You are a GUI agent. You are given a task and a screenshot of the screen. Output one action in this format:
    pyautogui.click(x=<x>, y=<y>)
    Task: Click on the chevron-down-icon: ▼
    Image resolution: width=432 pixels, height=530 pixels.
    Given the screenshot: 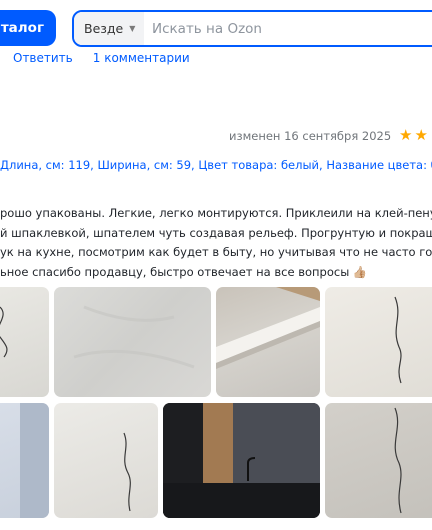 What is the action you would take?
    pyautogui.click(x=132, y=28)
    